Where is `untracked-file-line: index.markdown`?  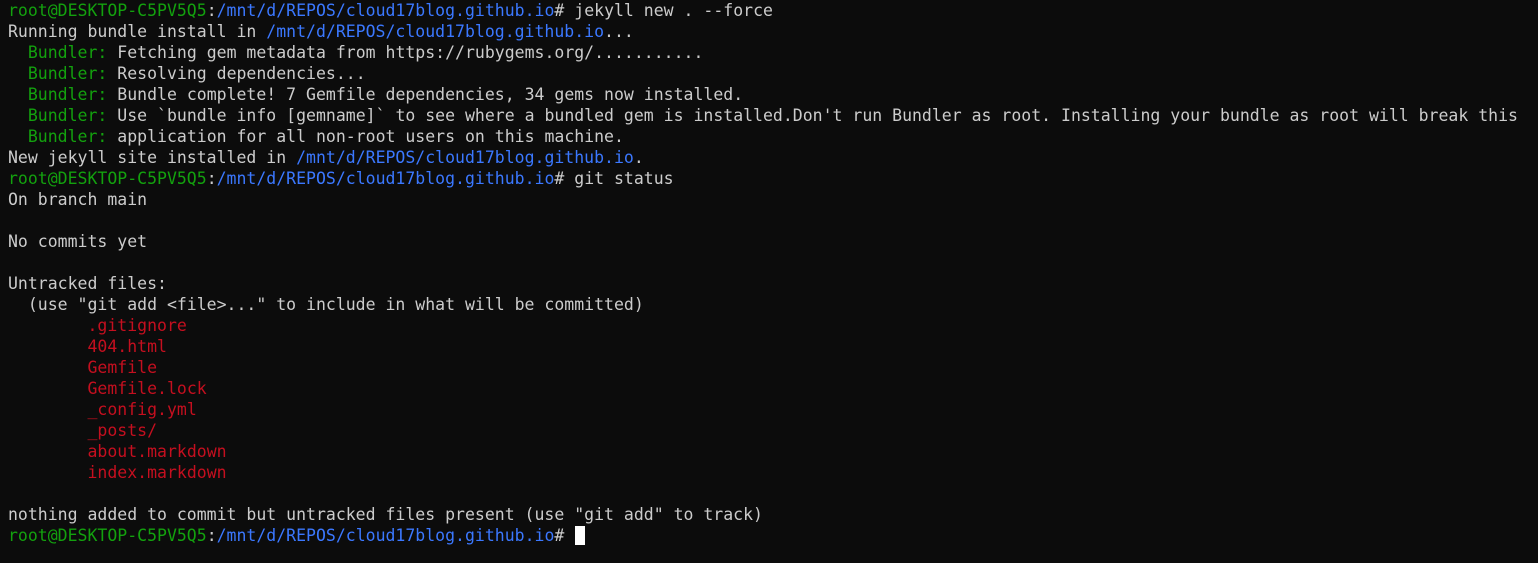
untracked-file-line: index.markdown is located at coordinates (773, 472).